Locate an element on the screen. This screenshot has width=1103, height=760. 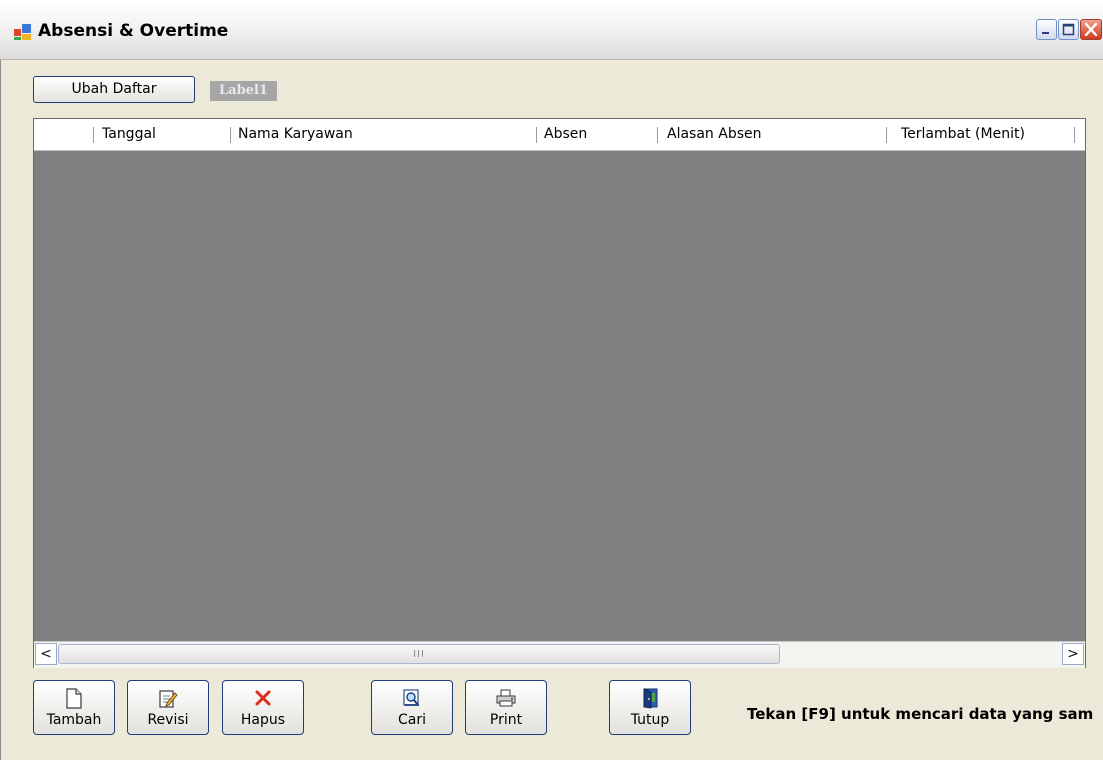
edit-icon is located at coordinates (168, 698).